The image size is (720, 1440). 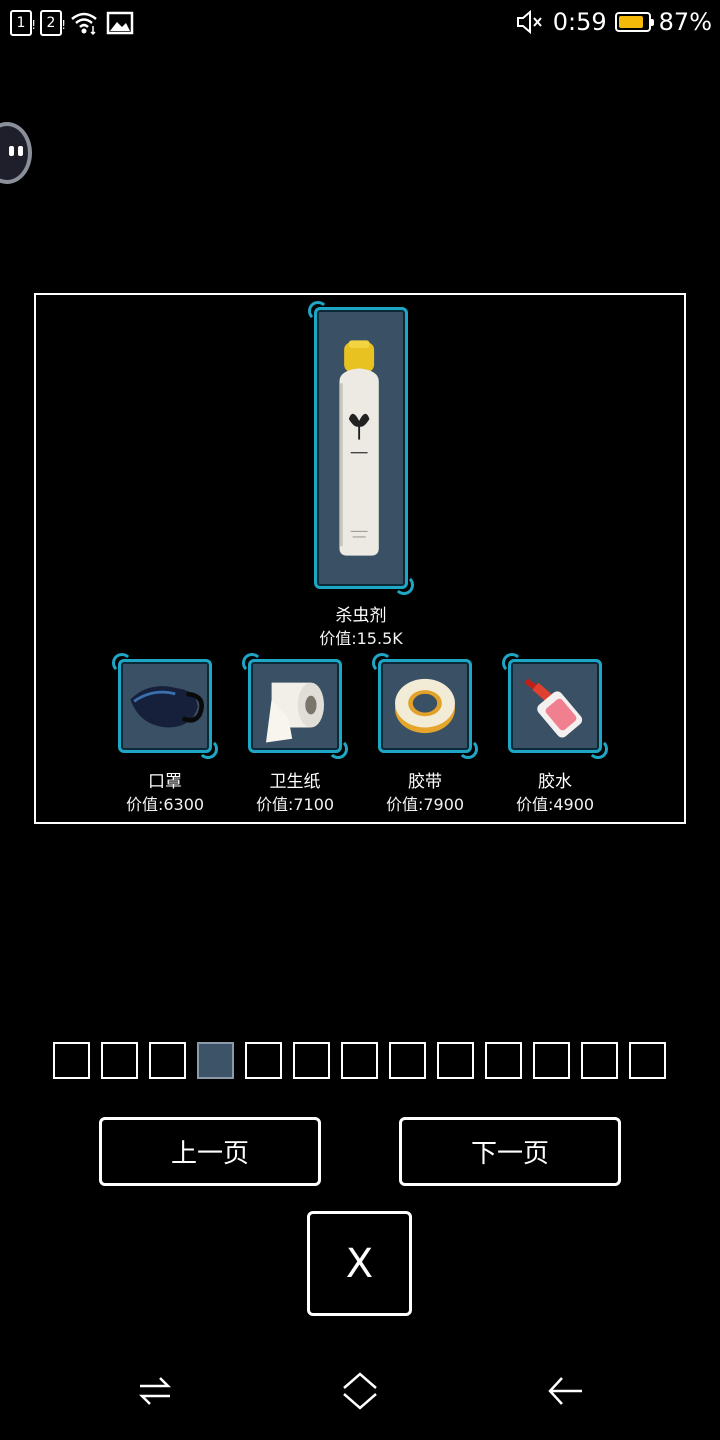 I want to click on status-bar: 1! 2! 0:59 87%, so click(x=360, y=24).